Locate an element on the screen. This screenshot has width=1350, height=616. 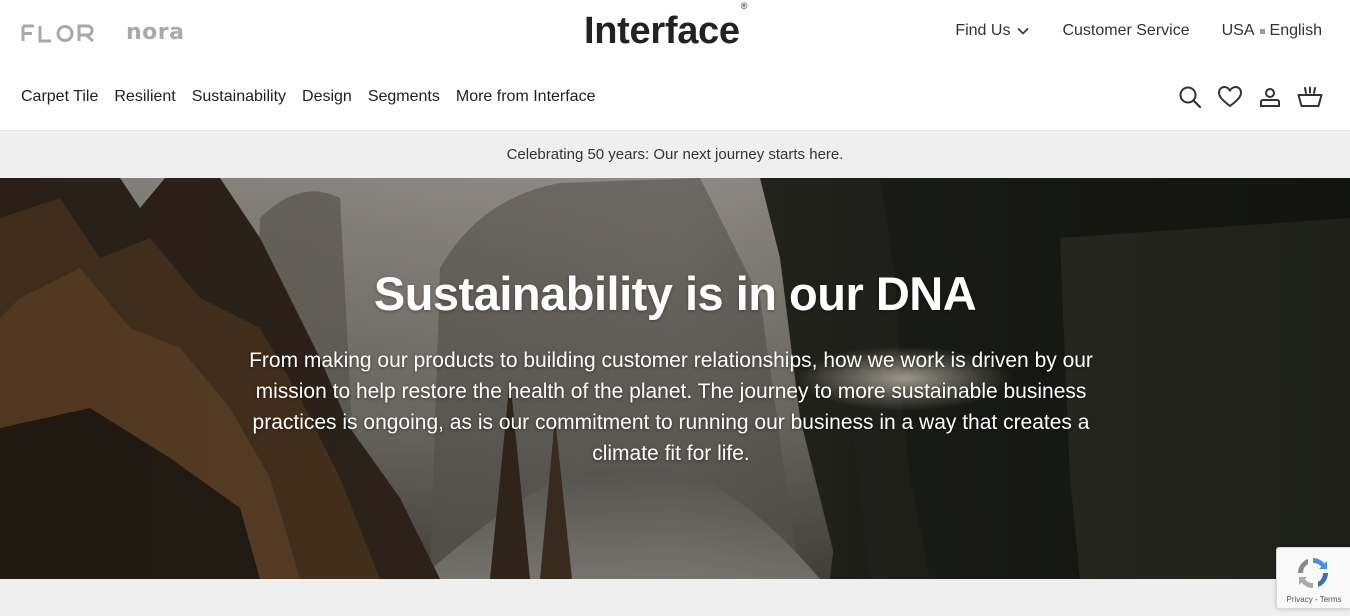
nav-item-resilient: Resilient is located at coordinates (144, 97).